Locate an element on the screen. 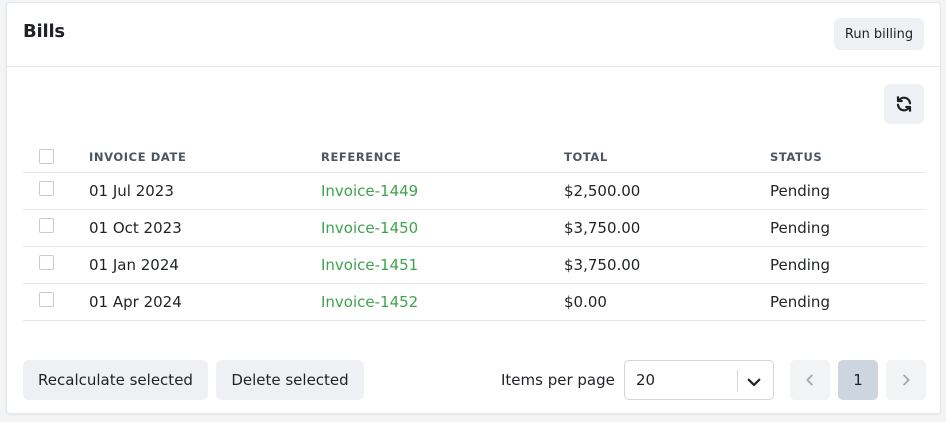 The width and height of the screenshot is (946, 422). invoice-date-cell: 01 Jul 2023 is located at coordinates (131, 191).